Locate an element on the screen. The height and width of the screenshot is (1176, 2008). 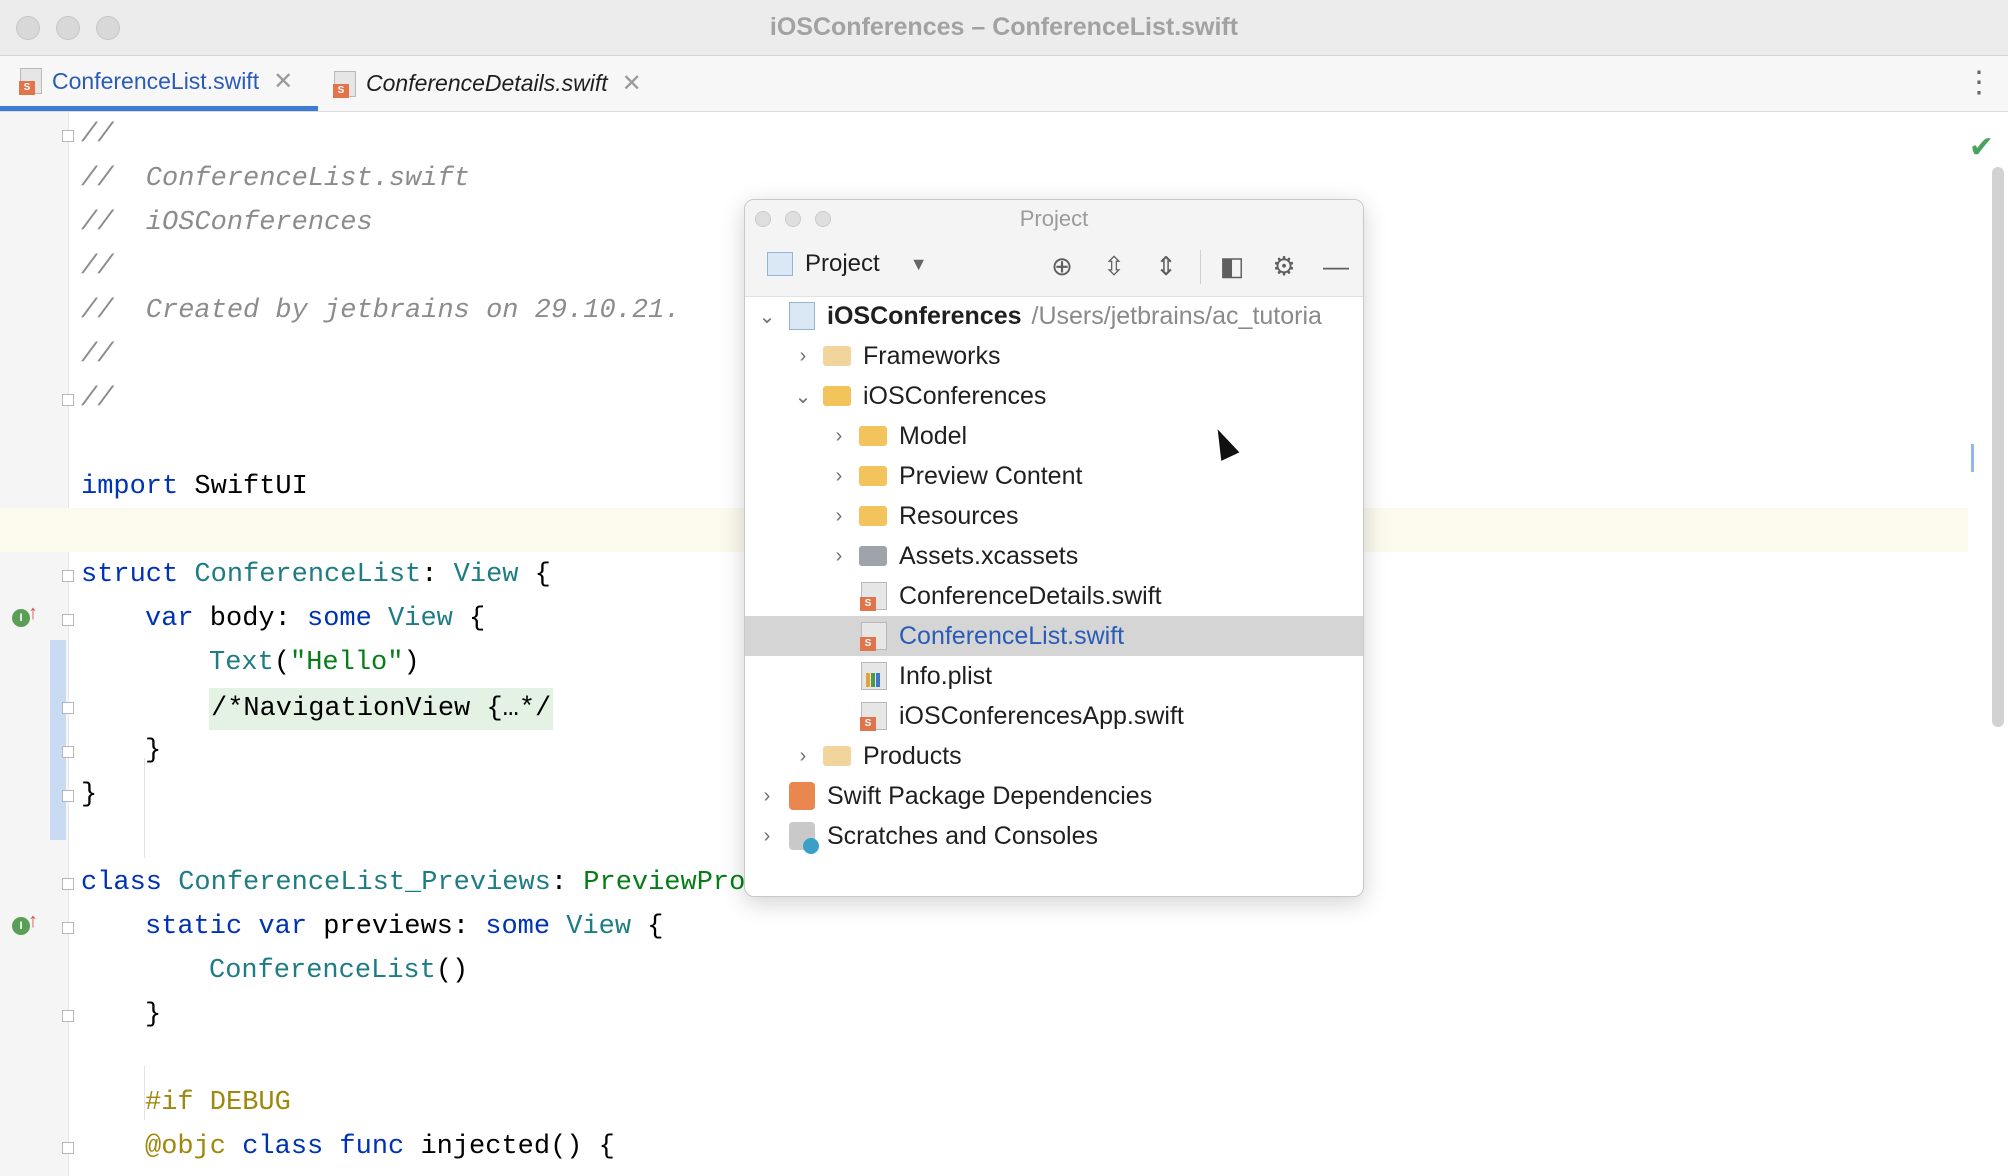
type-token: Text is located at coordinates (241, 663).